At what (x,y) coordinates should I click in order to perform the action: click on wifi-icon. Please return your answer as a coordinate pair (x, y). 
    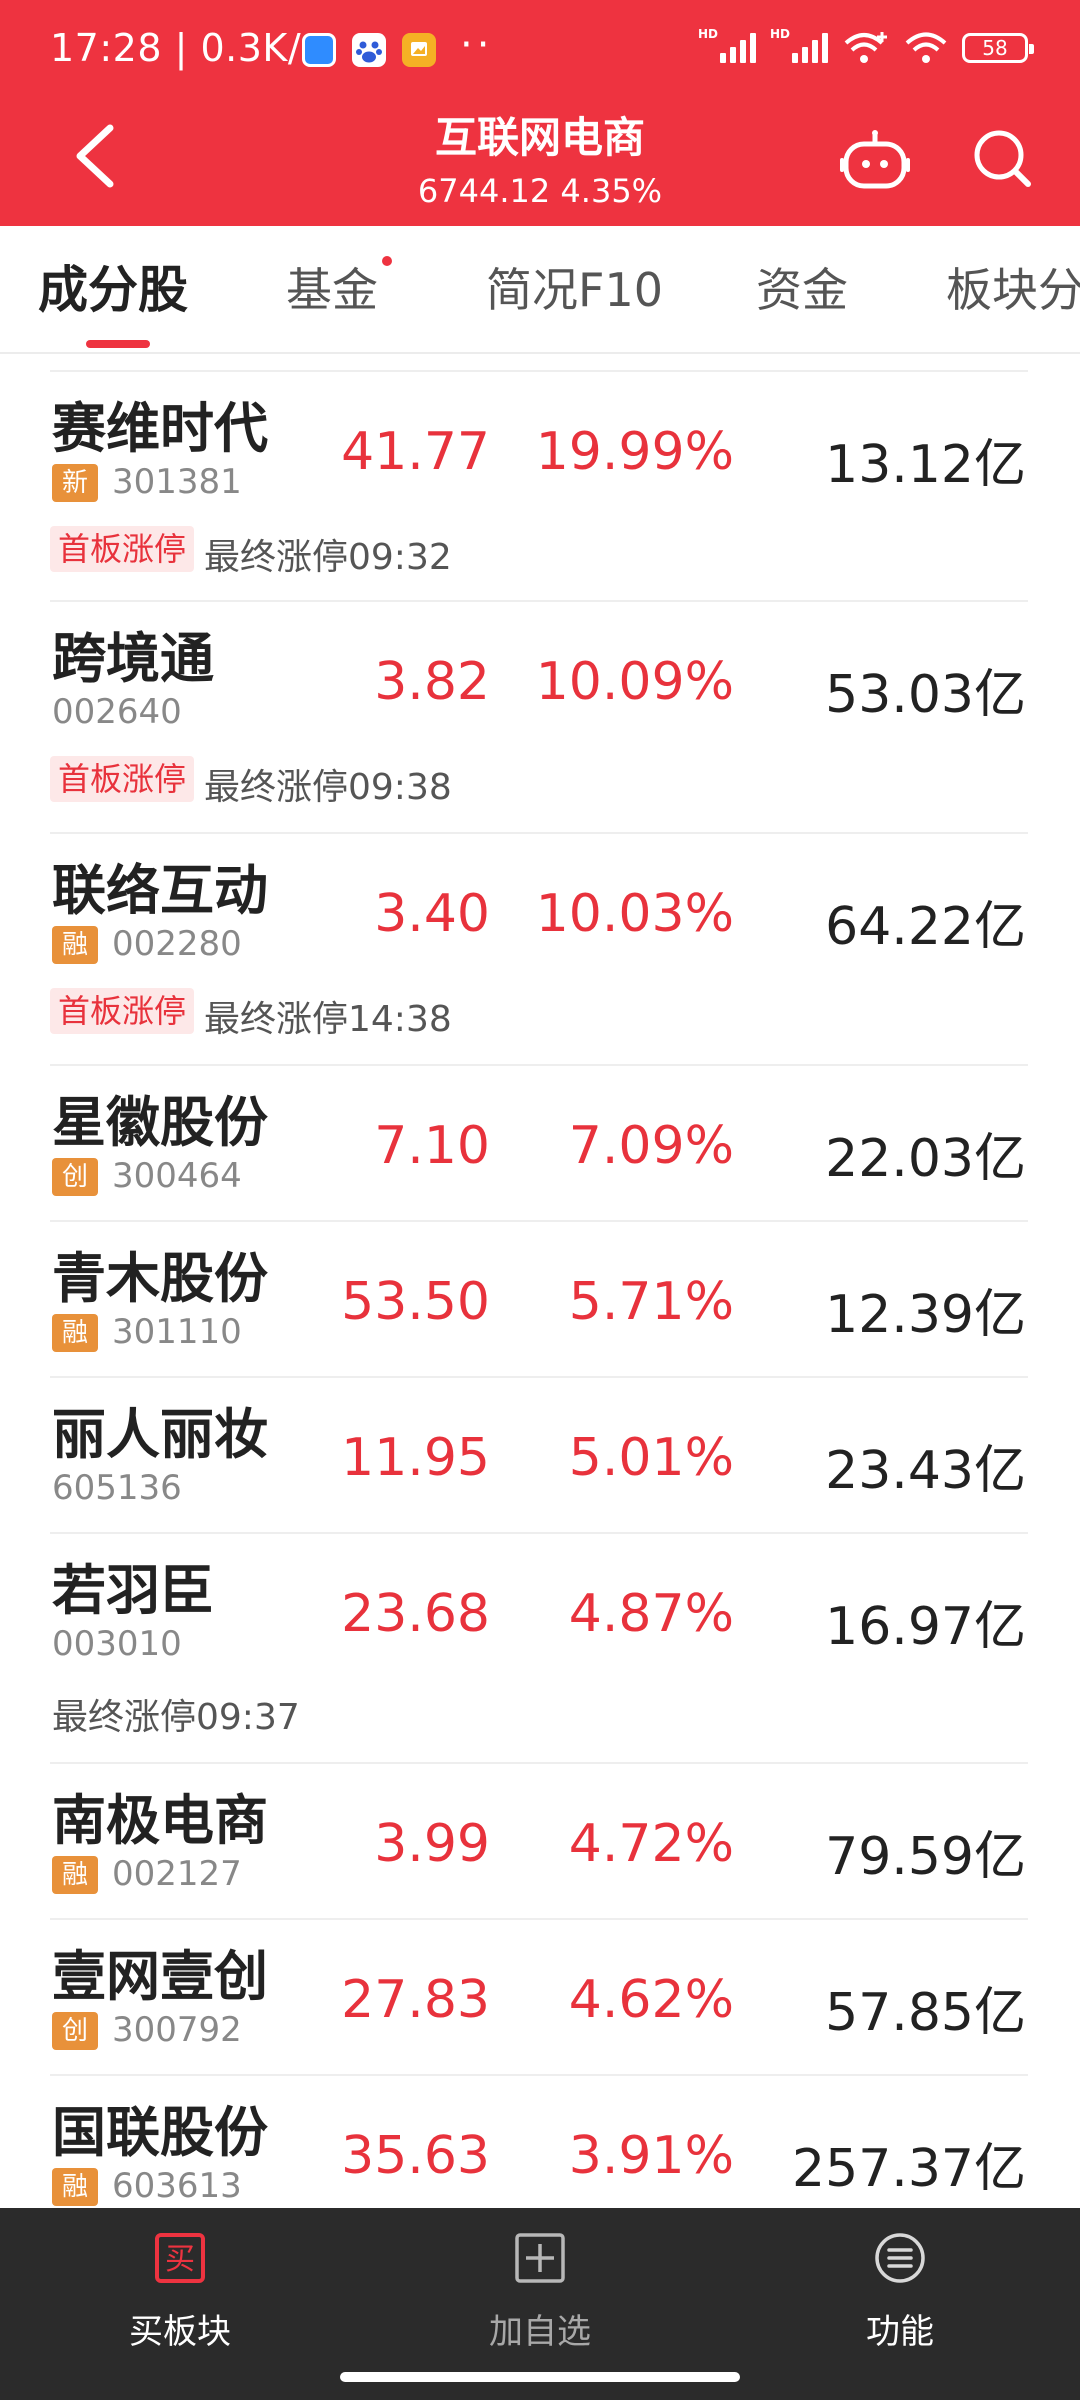
    Looking at the image, I should click on (926, 47).